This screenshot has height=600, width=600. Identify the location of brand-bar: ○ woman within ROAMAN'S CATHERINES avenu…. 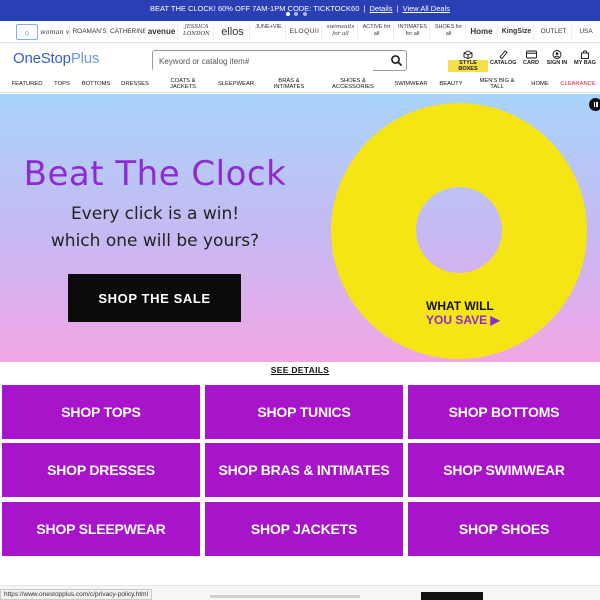
(300, 32).